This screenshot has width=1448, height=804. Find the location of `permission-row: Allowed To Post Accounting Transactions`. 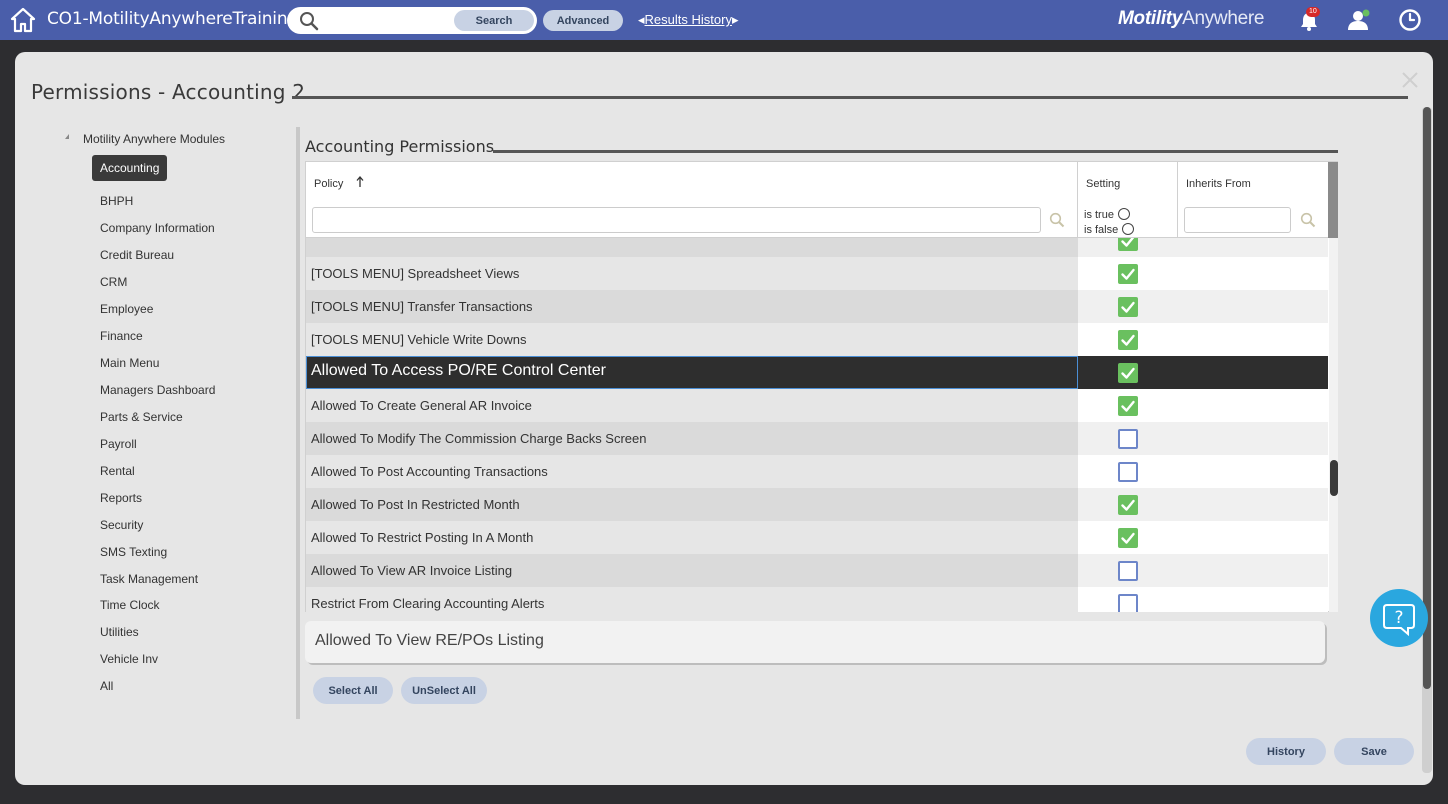

permission-row: Allowed To Post Accounting Transactions is located at coordinates (817, 471).